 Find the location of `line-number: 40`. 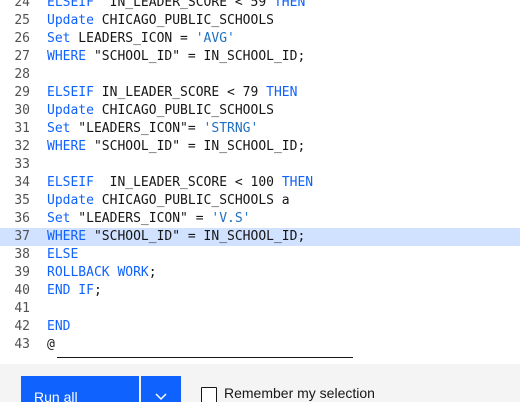

line-number: 40 is located at coordinates (22, 290).